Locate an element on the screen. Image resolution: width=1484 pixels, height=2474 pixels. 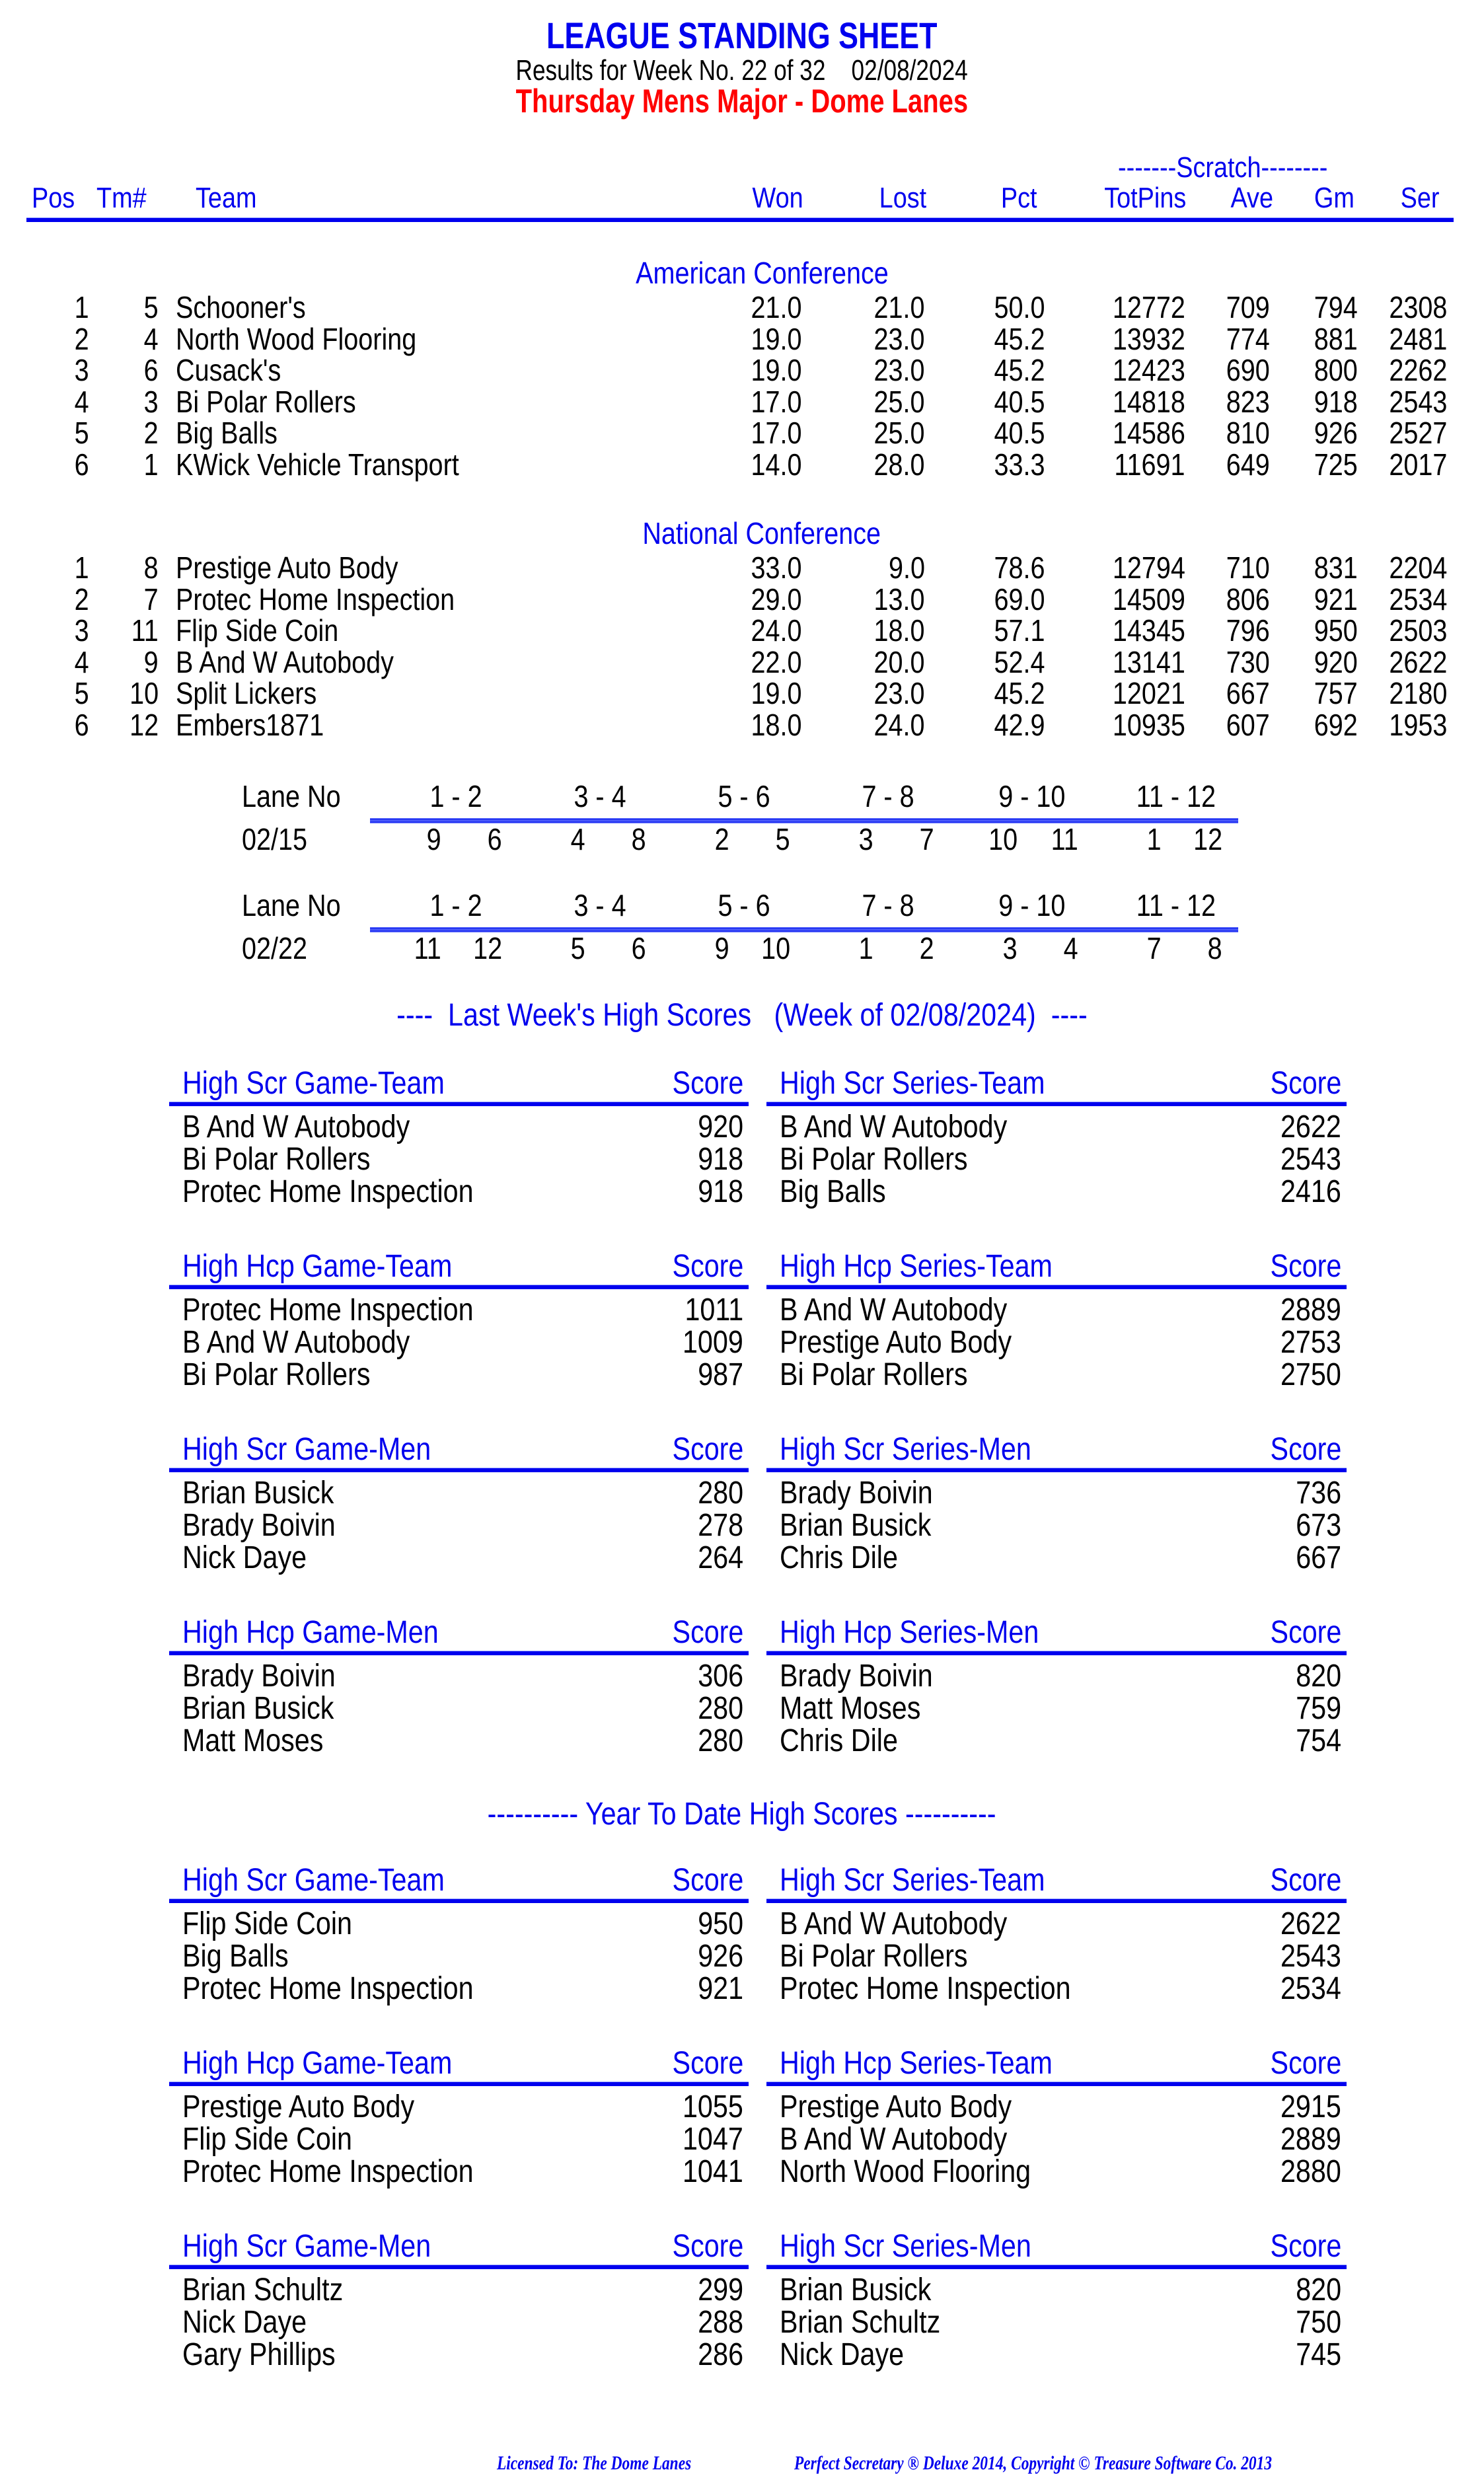
team-number-cell: 10 is located at coordinates (142, 693).